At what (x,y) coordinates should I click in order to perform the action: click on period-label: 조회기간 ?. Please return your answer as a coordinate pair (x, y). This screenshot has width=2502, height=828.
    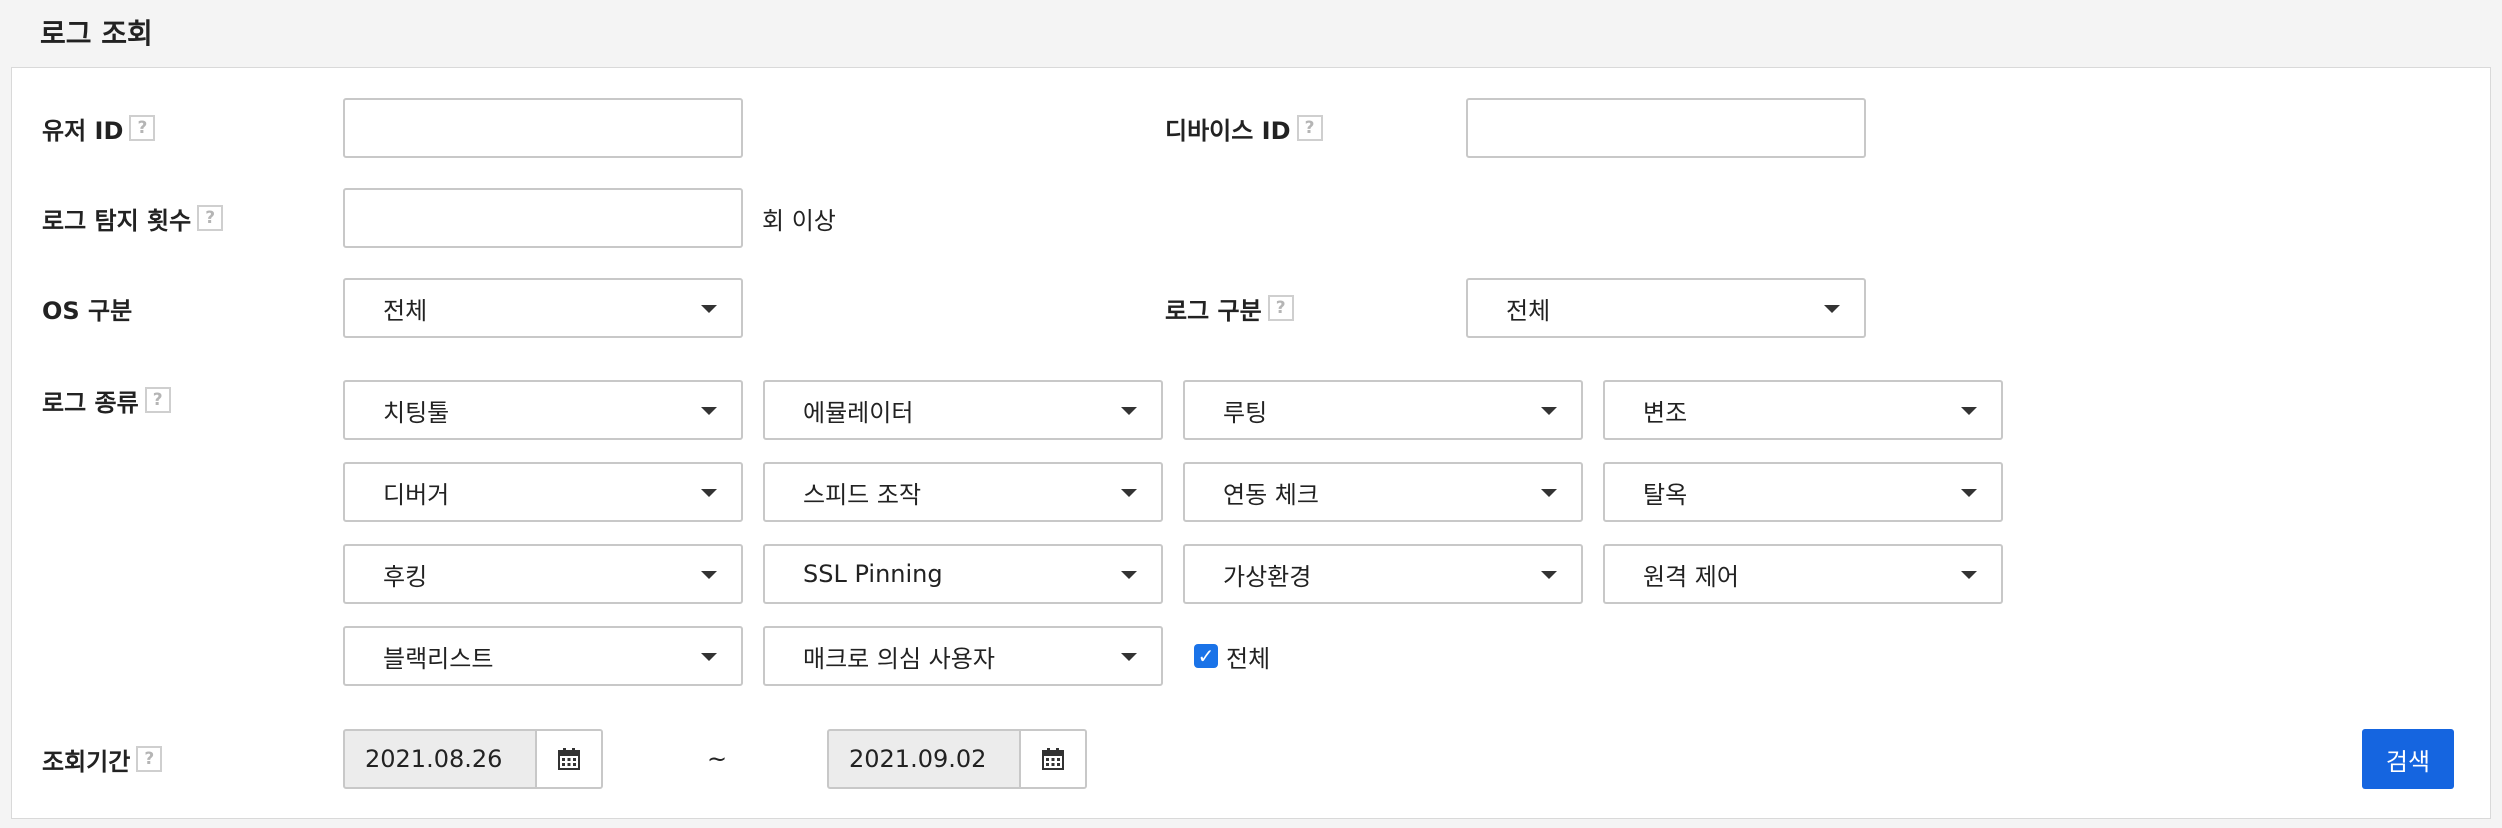
    Looking at the image, I should click on (102, 759).